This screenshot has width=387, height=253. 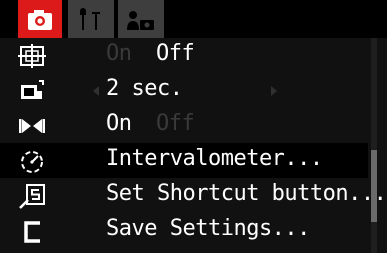 I want to click on tab-my-menu, so click(x=141, y=19).